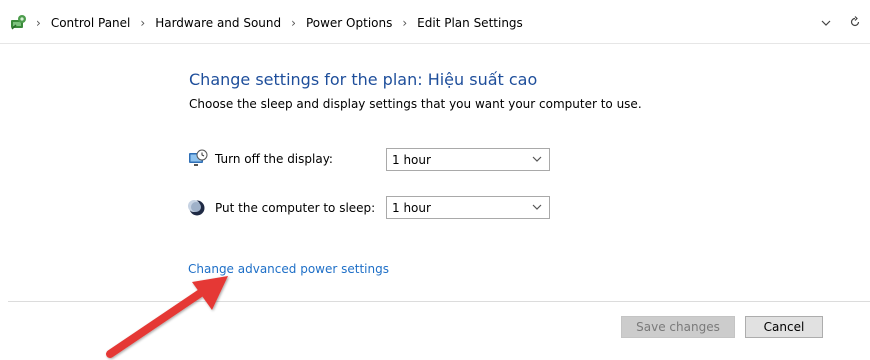 This screenshot has height=360, width=870. I want to click on breadcrumb-hardware-and-sound: Hardware and Sound, so click(218, 23).